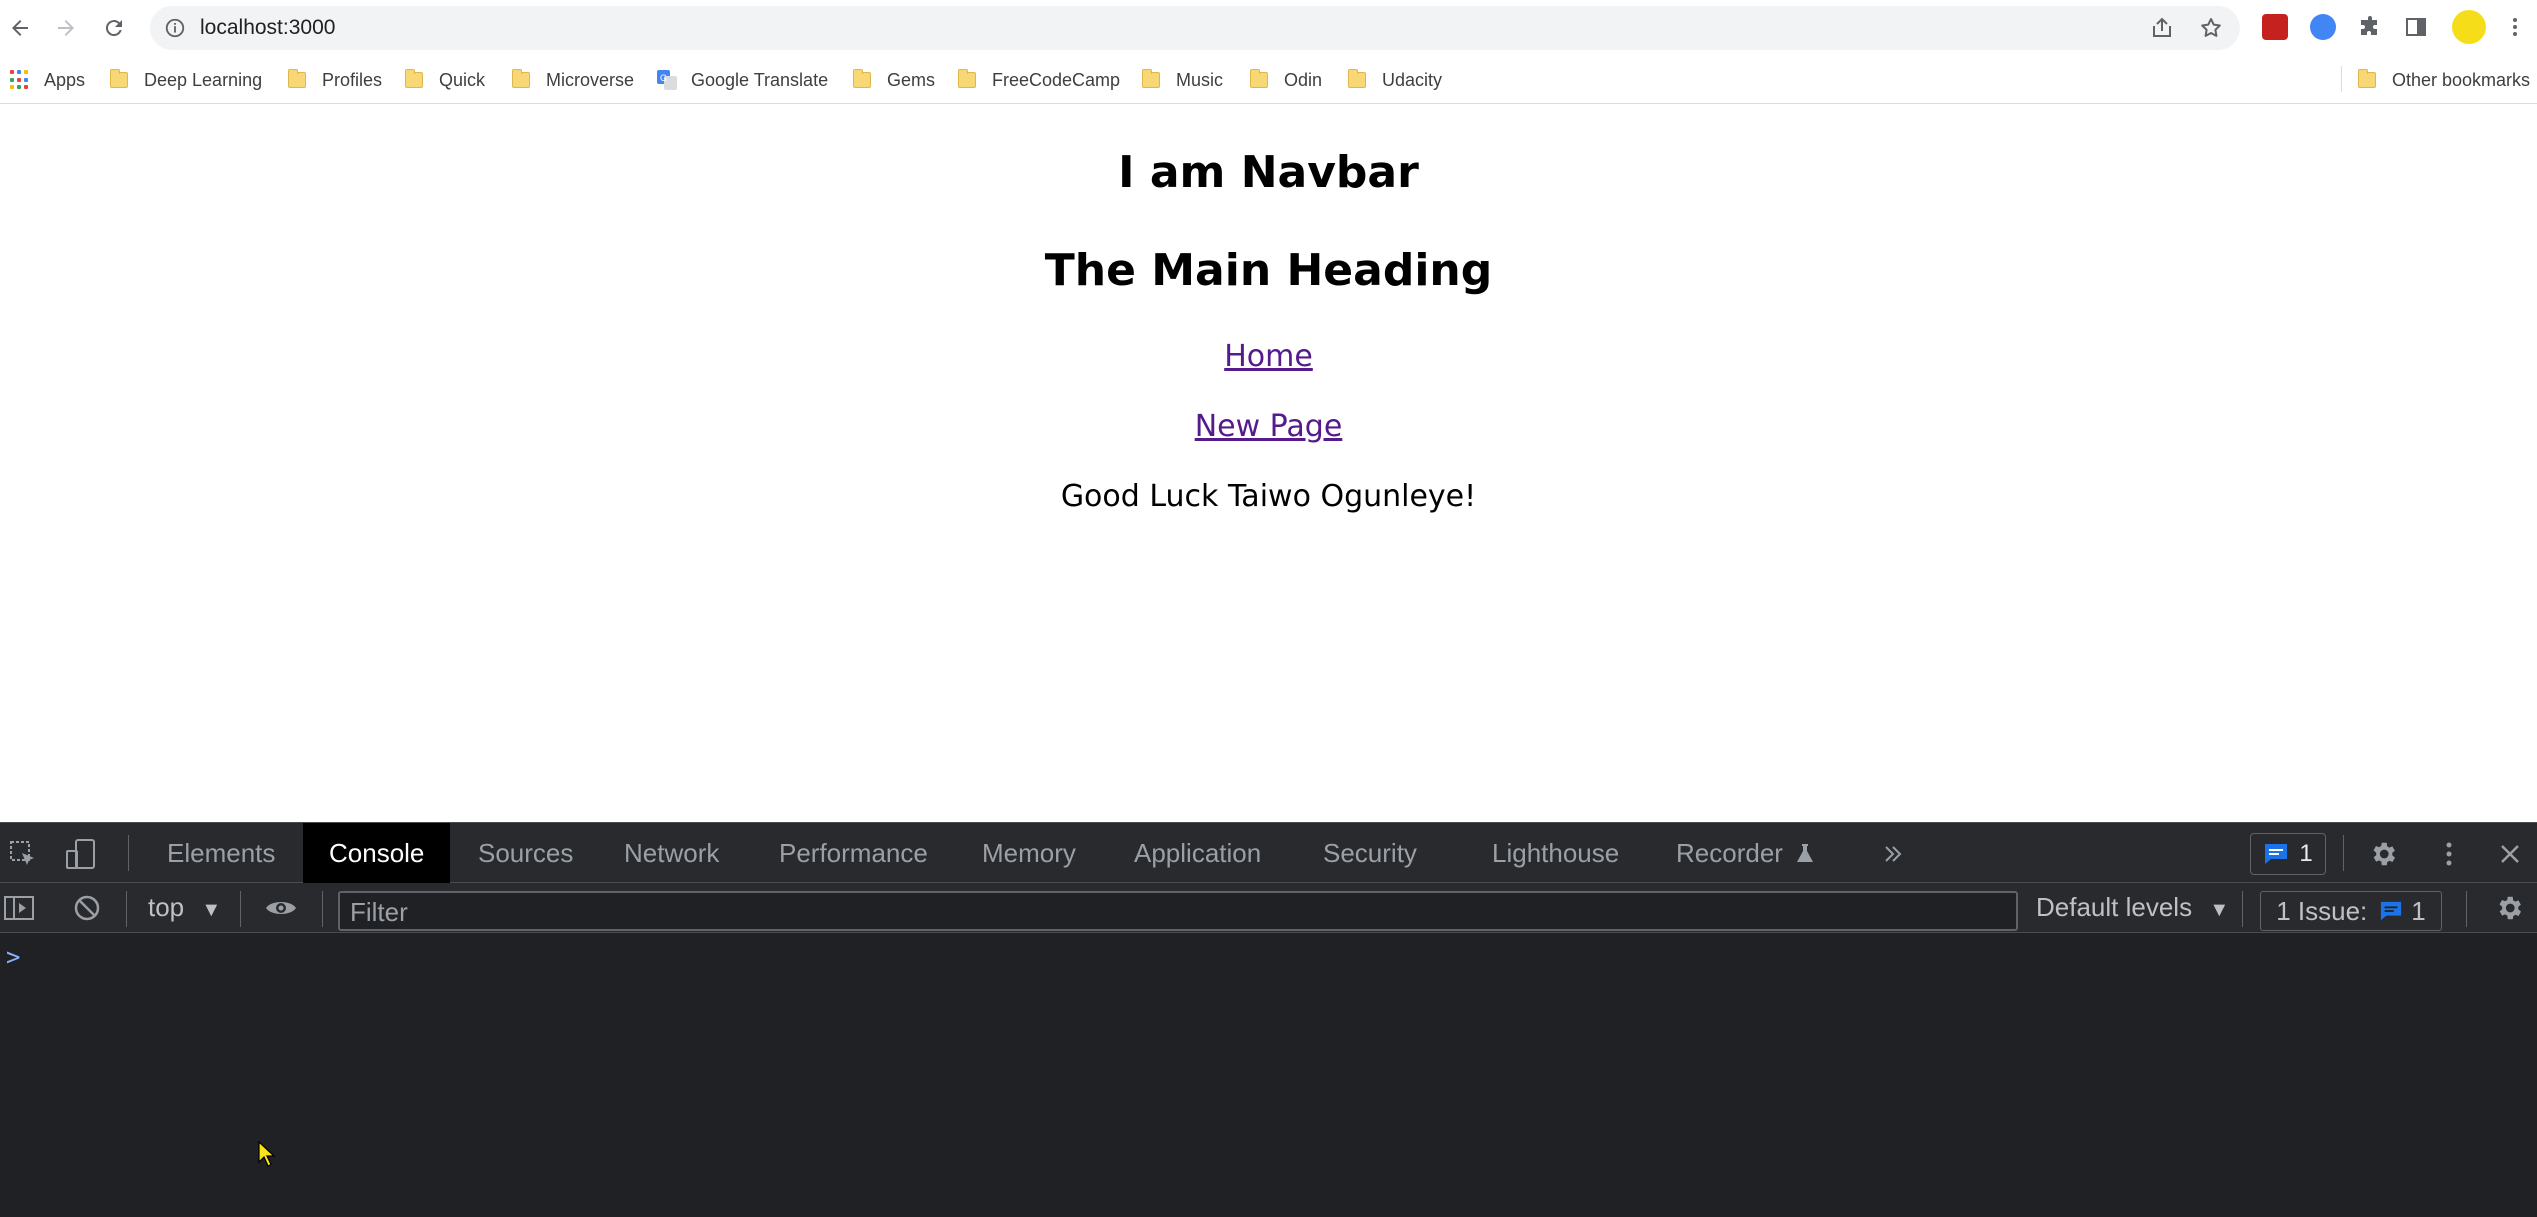 This screenshot has width=2537, height=1217. I want to click on bookmark-odin: Odin, so click(1286, 80).